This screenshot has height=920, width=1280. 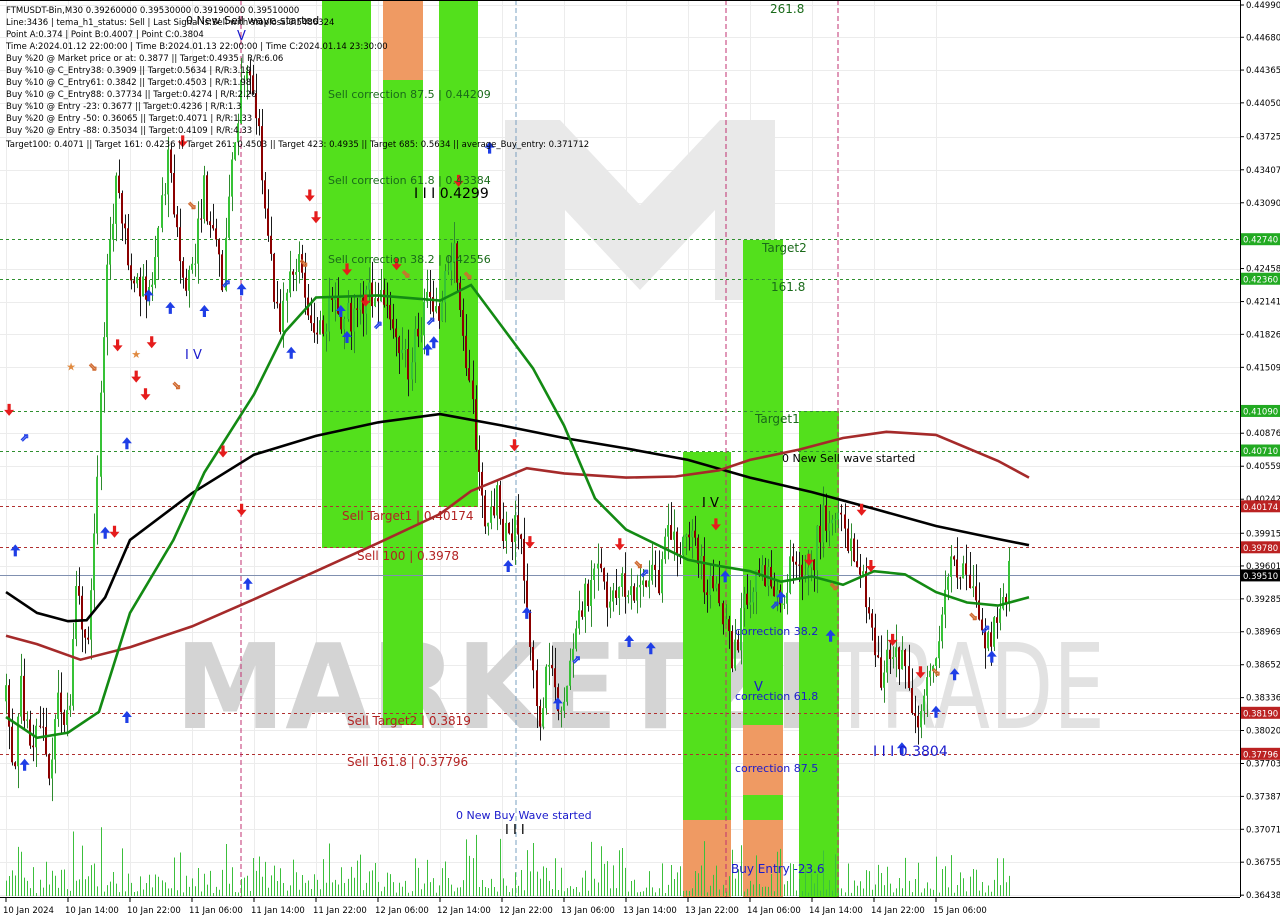 What do you see at coordinates (1260, 549) in the screenshot?
I see `price-tag-label: 0.39780` at bounding box center [1260, 549].